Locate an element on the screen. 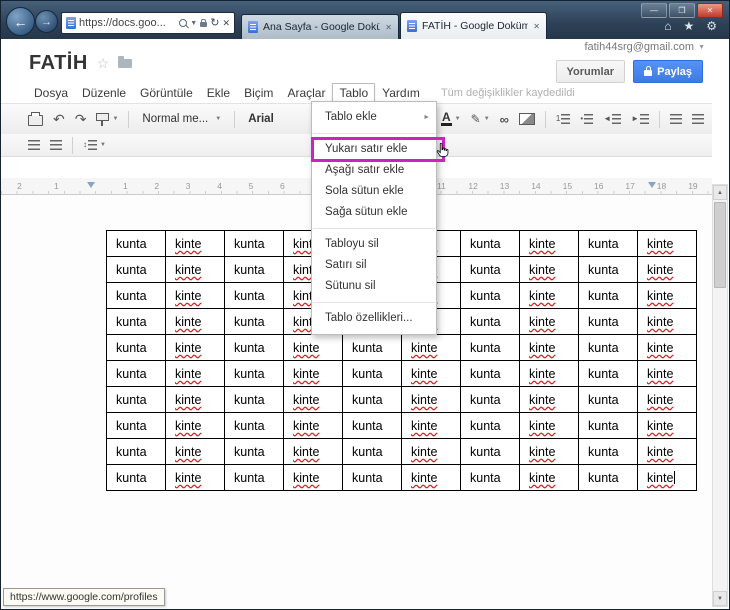 This screenshot has height=610, width=730. account-menu: fatih44srg@gmail.com ▼ is located at coordinates (644, 47).